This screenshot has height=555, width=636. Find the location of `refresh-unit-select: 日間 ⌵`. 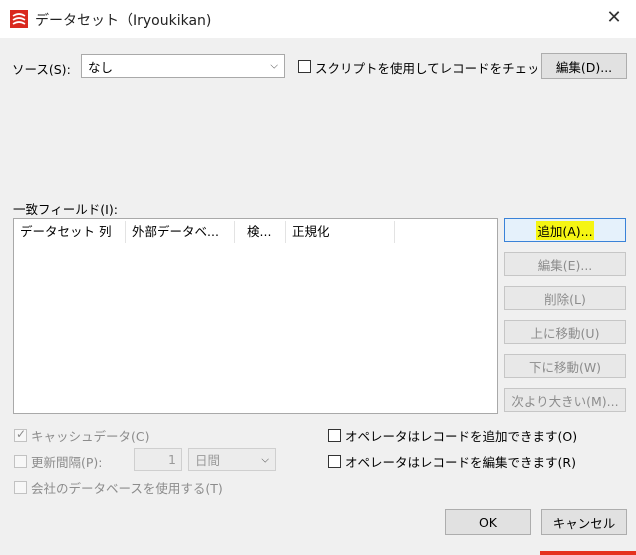

refresh-unit-select: 日間 ⌵ is located at coordinates (232, 459).